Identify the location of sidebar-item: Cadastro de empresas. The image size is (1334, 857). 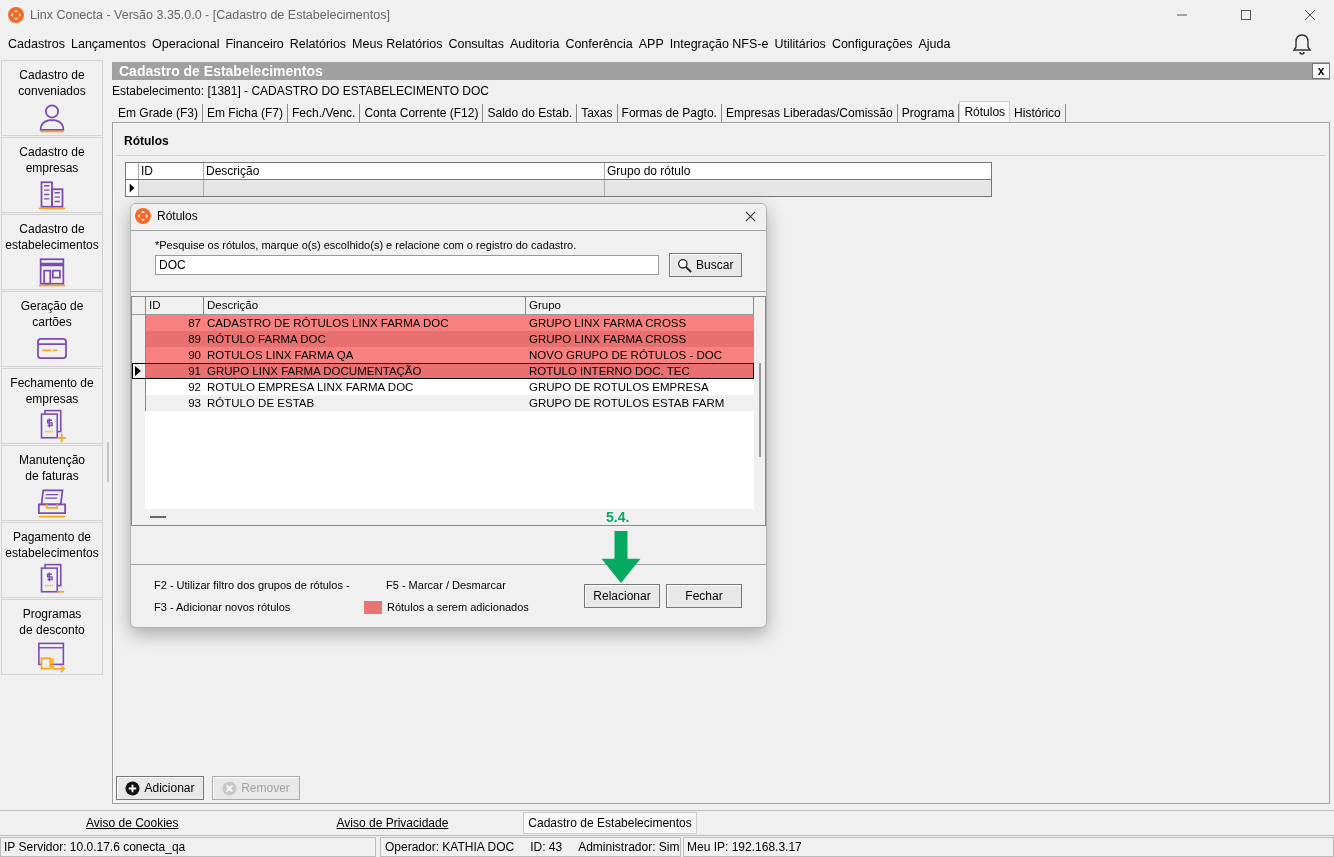
(52, 175).